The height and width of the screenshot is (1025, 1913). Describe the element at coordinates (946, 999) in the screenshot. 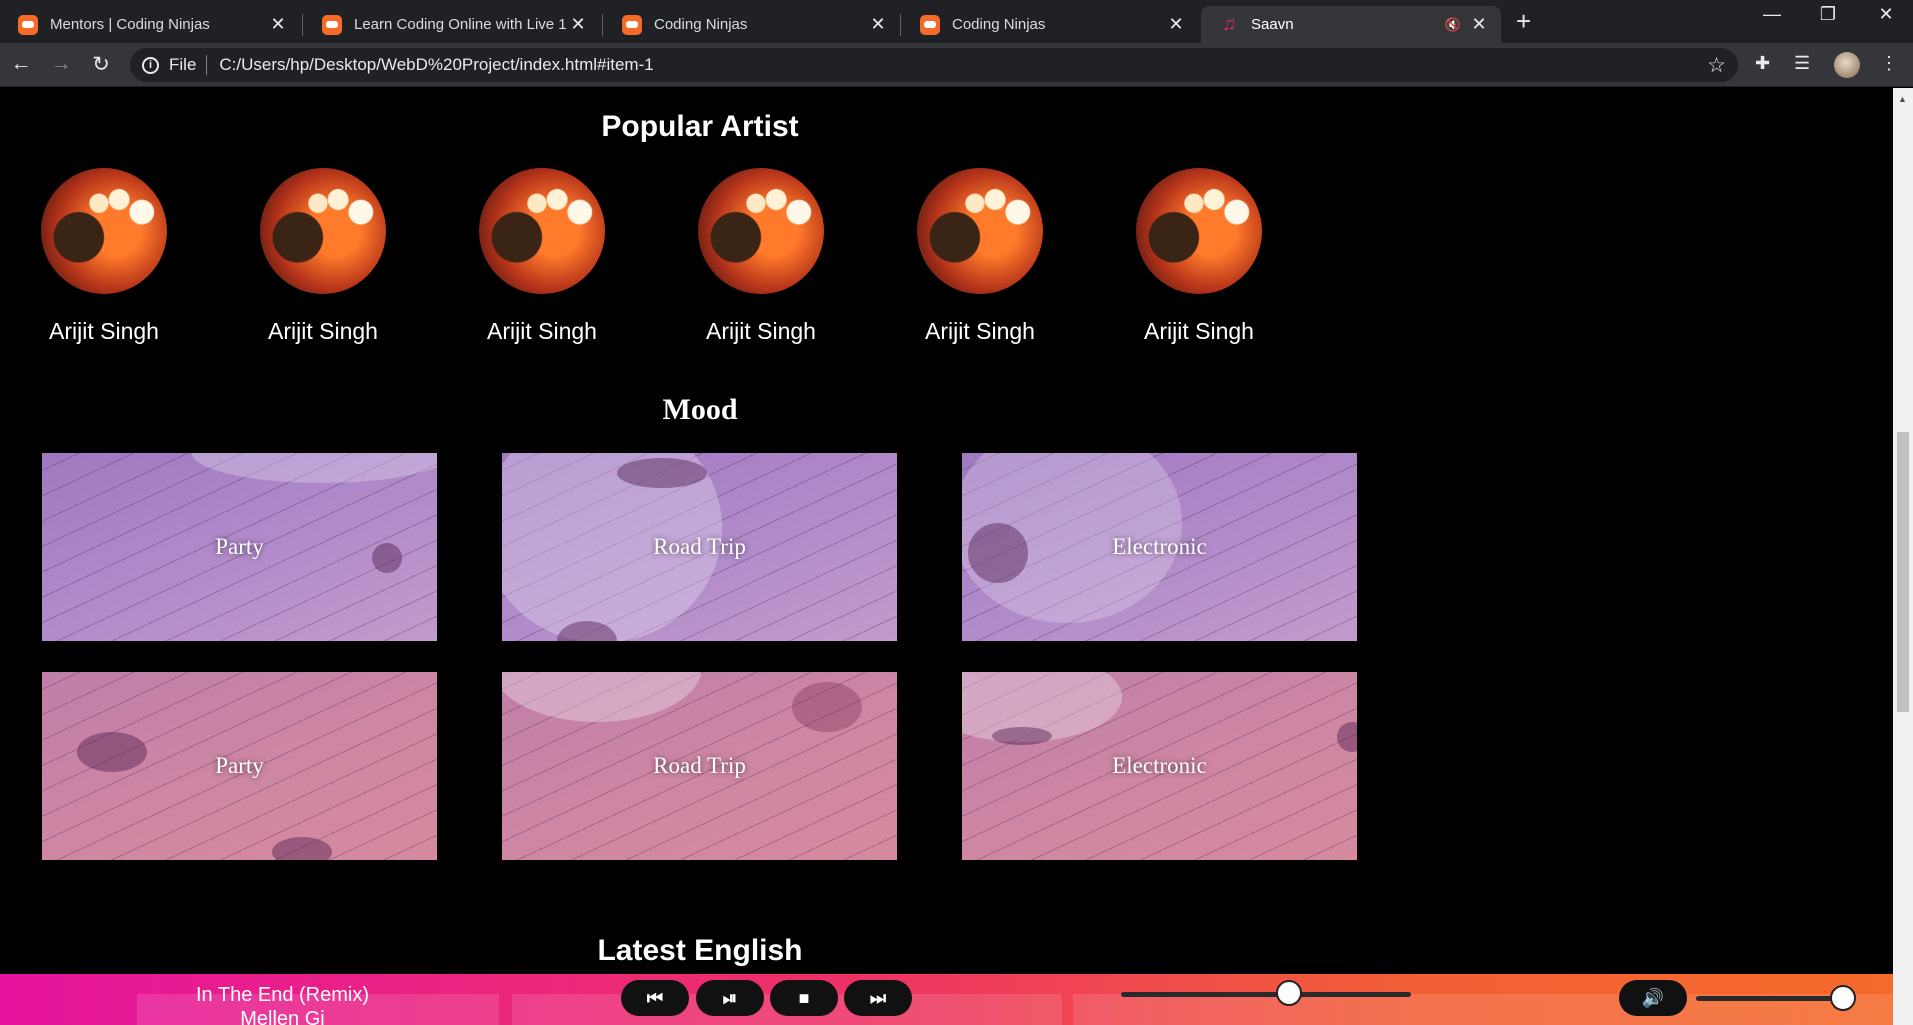

I see `music-player-bar: In The End (Remix) Mellen Gi ⏮ ⏯ ■ ⏭ 🔊` at that location.